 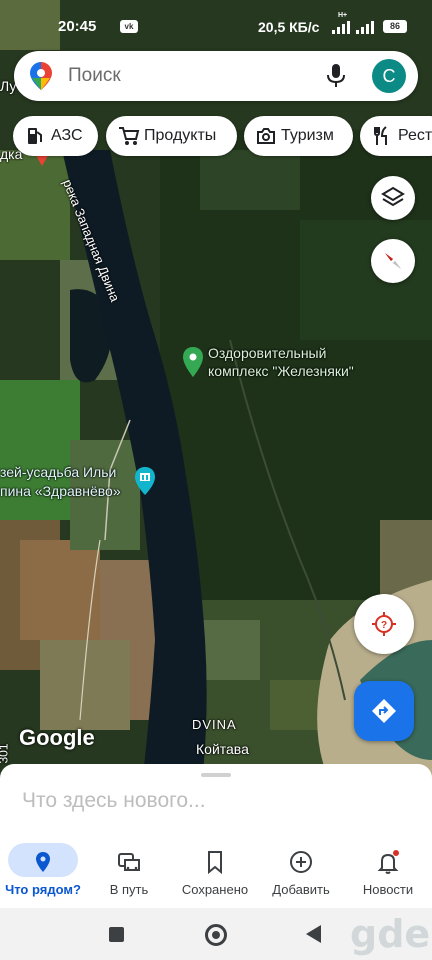 I want to click on compass-button, so click(x=393, y=261).